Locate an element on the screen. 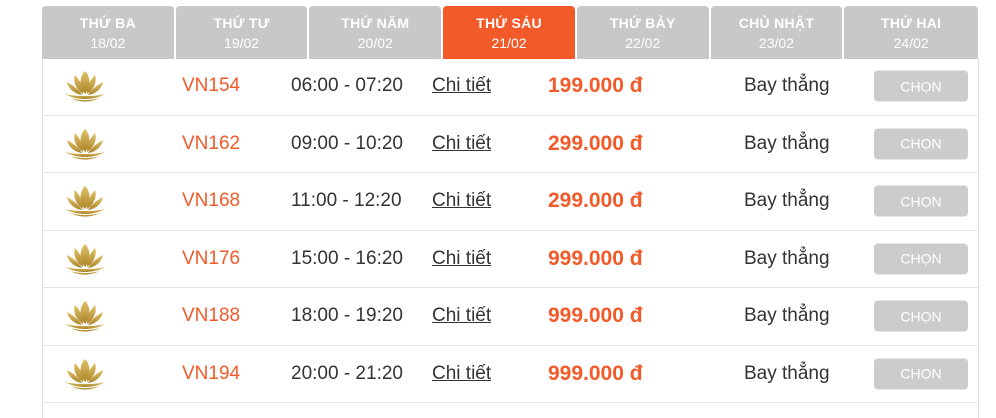 The height and width of the screenshot is (418, 996). tab-day: THỨ TƯ 19/02 is located at coordinates (241, 32).